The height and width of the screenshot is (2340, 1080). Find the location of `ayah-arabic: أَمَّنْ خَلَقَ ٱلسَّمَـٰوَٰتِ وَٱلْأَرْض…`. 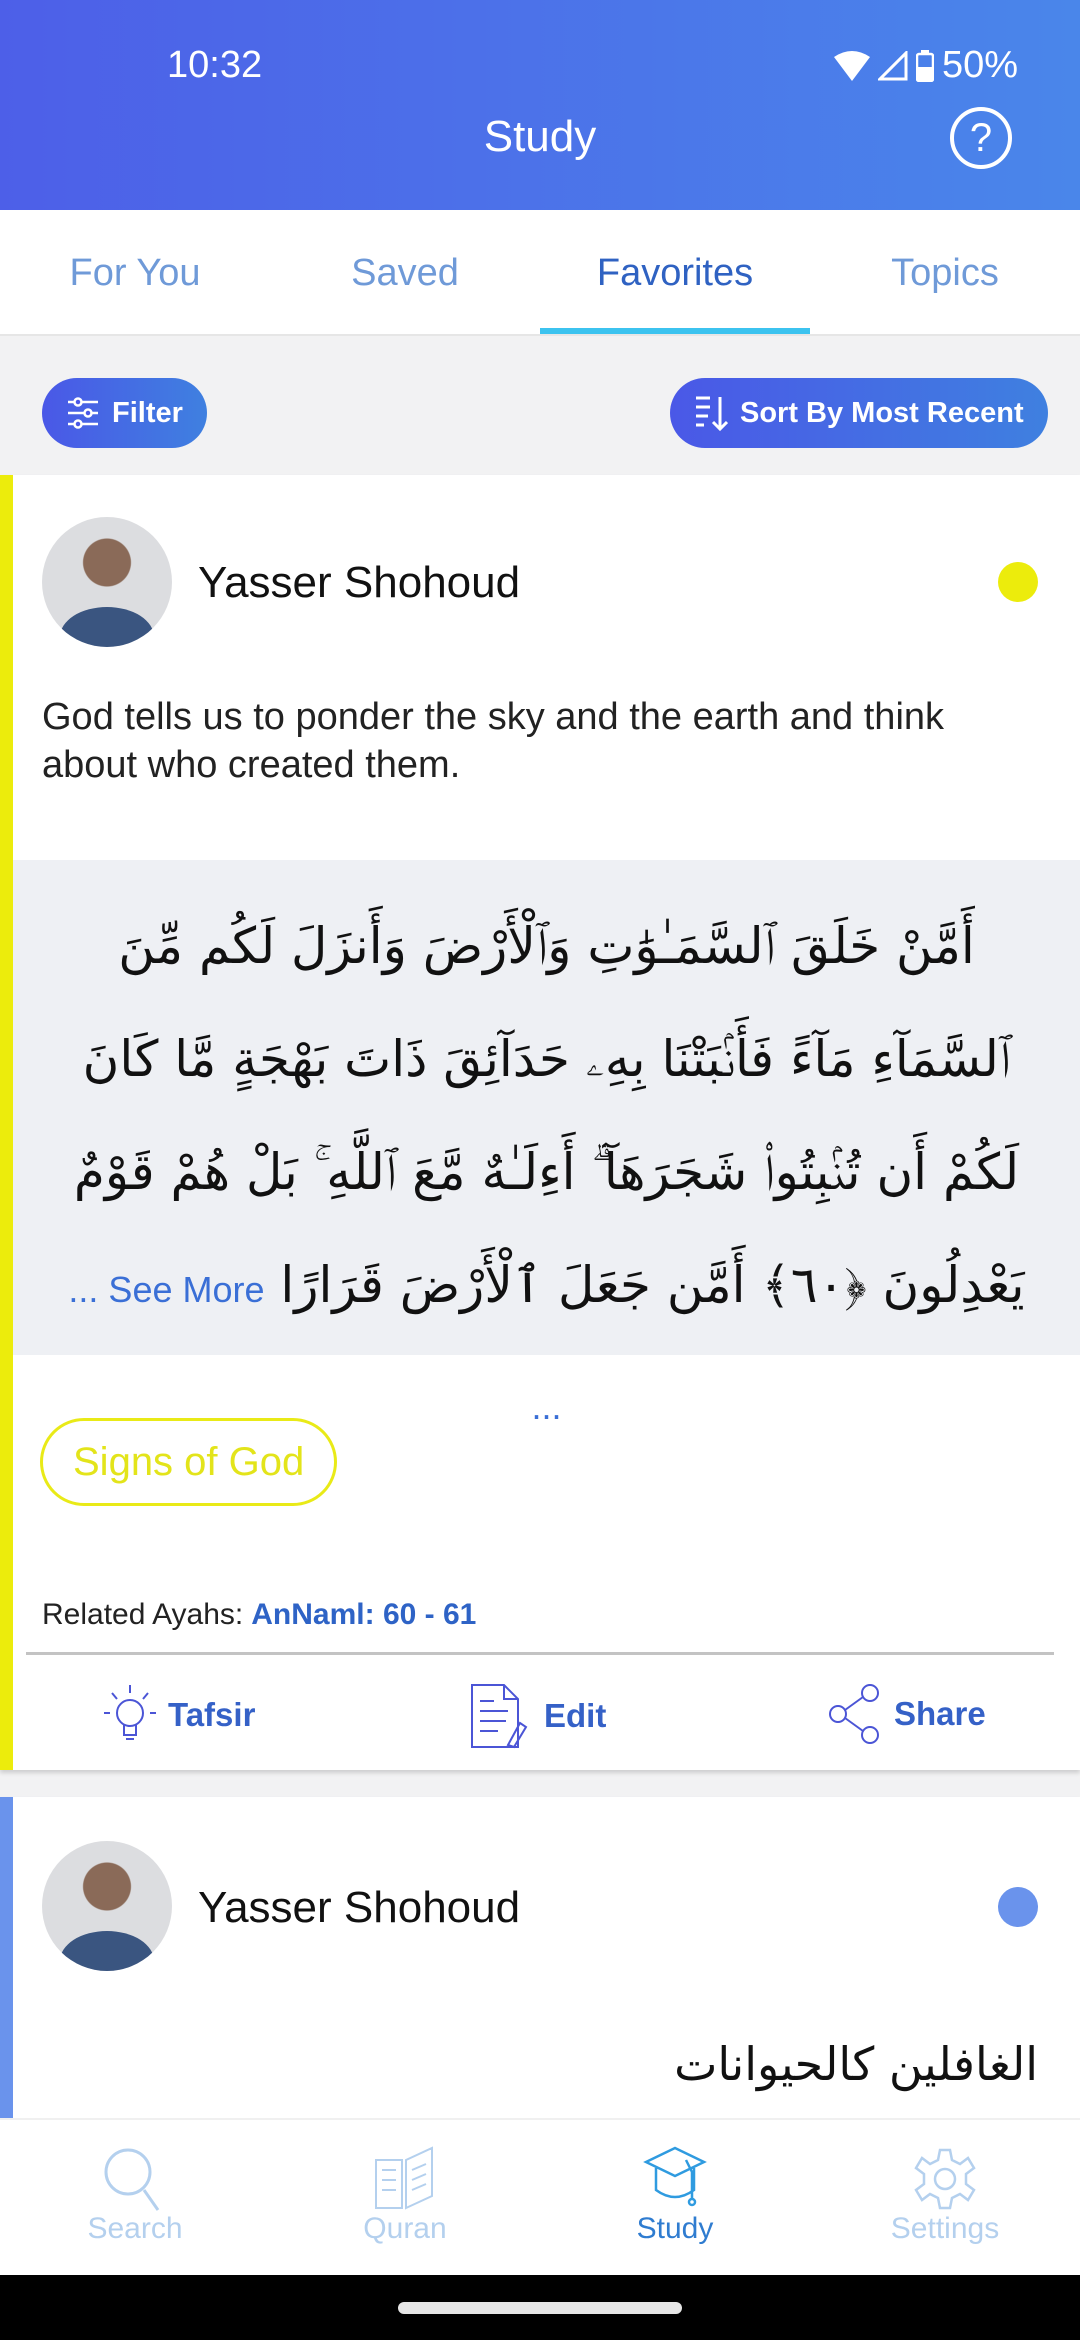

ayah-arabic: أَمَّنْ خَلَقَ ٱلسَّمَـٰوَٰتِ وَٱلْأَرْض… is located at coordinates (549, 1115).